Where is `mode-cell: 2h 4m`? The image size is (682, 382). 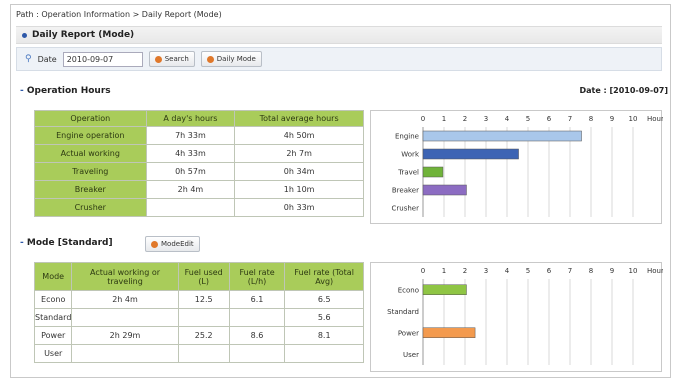 mode-cell: 2h 4m is located at coordinates (125, 299).